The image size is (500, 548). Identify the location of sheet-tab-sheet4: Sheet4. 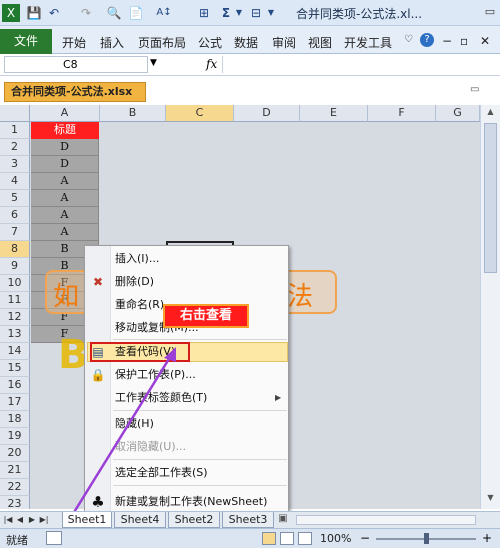
(140, 520).